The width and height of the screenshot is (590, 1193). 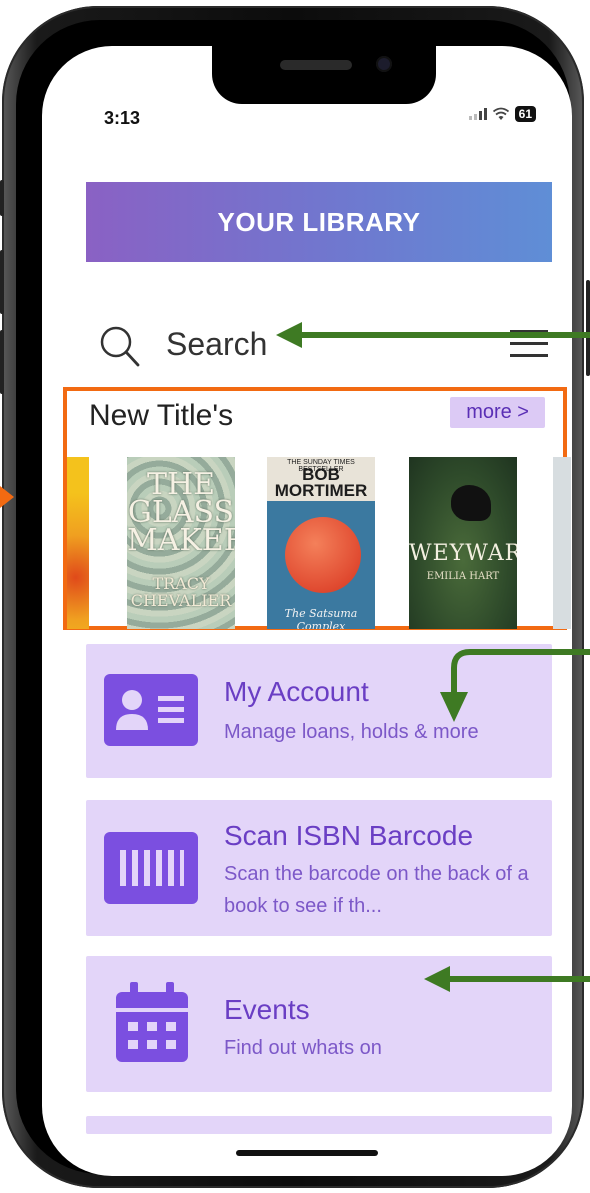 What do you see at coordinates (296, 691) in the screenshot?
I see `card-title: My Account` at bounding box center [296, 691].